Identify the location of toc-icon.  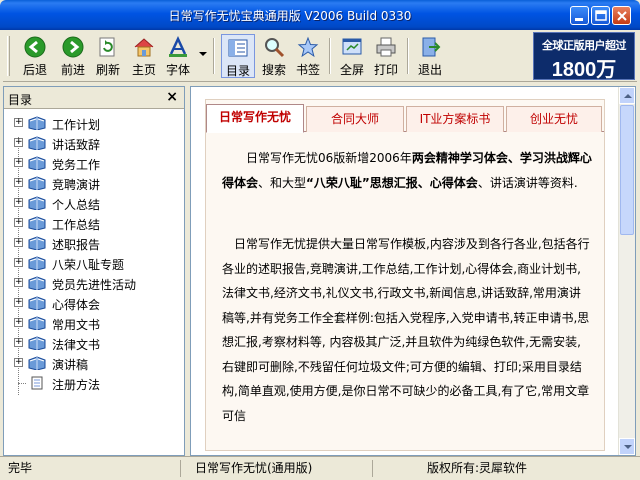
(238, 48).